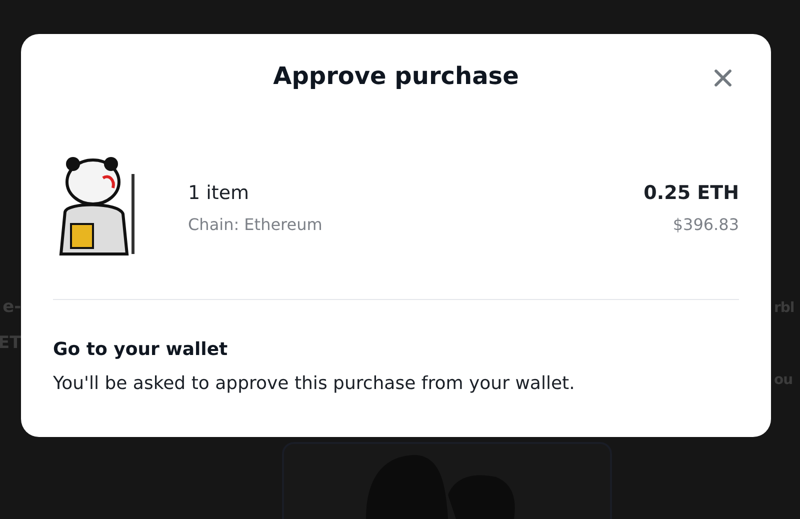 The width and height of the screenshot is (800, 519). Describe the element at coordinates (141, 350) in the screenshot. I see `wallet-heading: Go to your wallet` at that location.